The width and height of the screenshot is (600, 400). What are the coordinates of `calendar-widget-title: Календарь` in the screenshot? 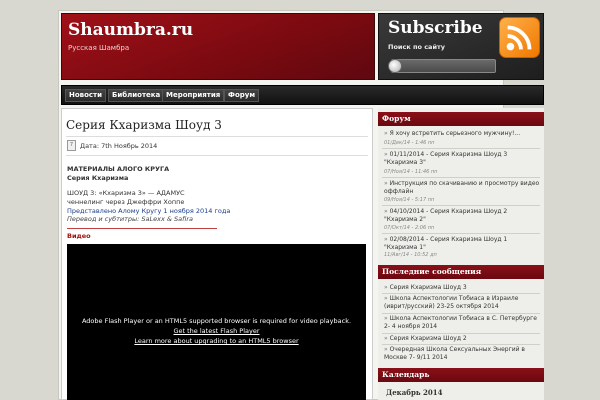 It's located at (461, 375).